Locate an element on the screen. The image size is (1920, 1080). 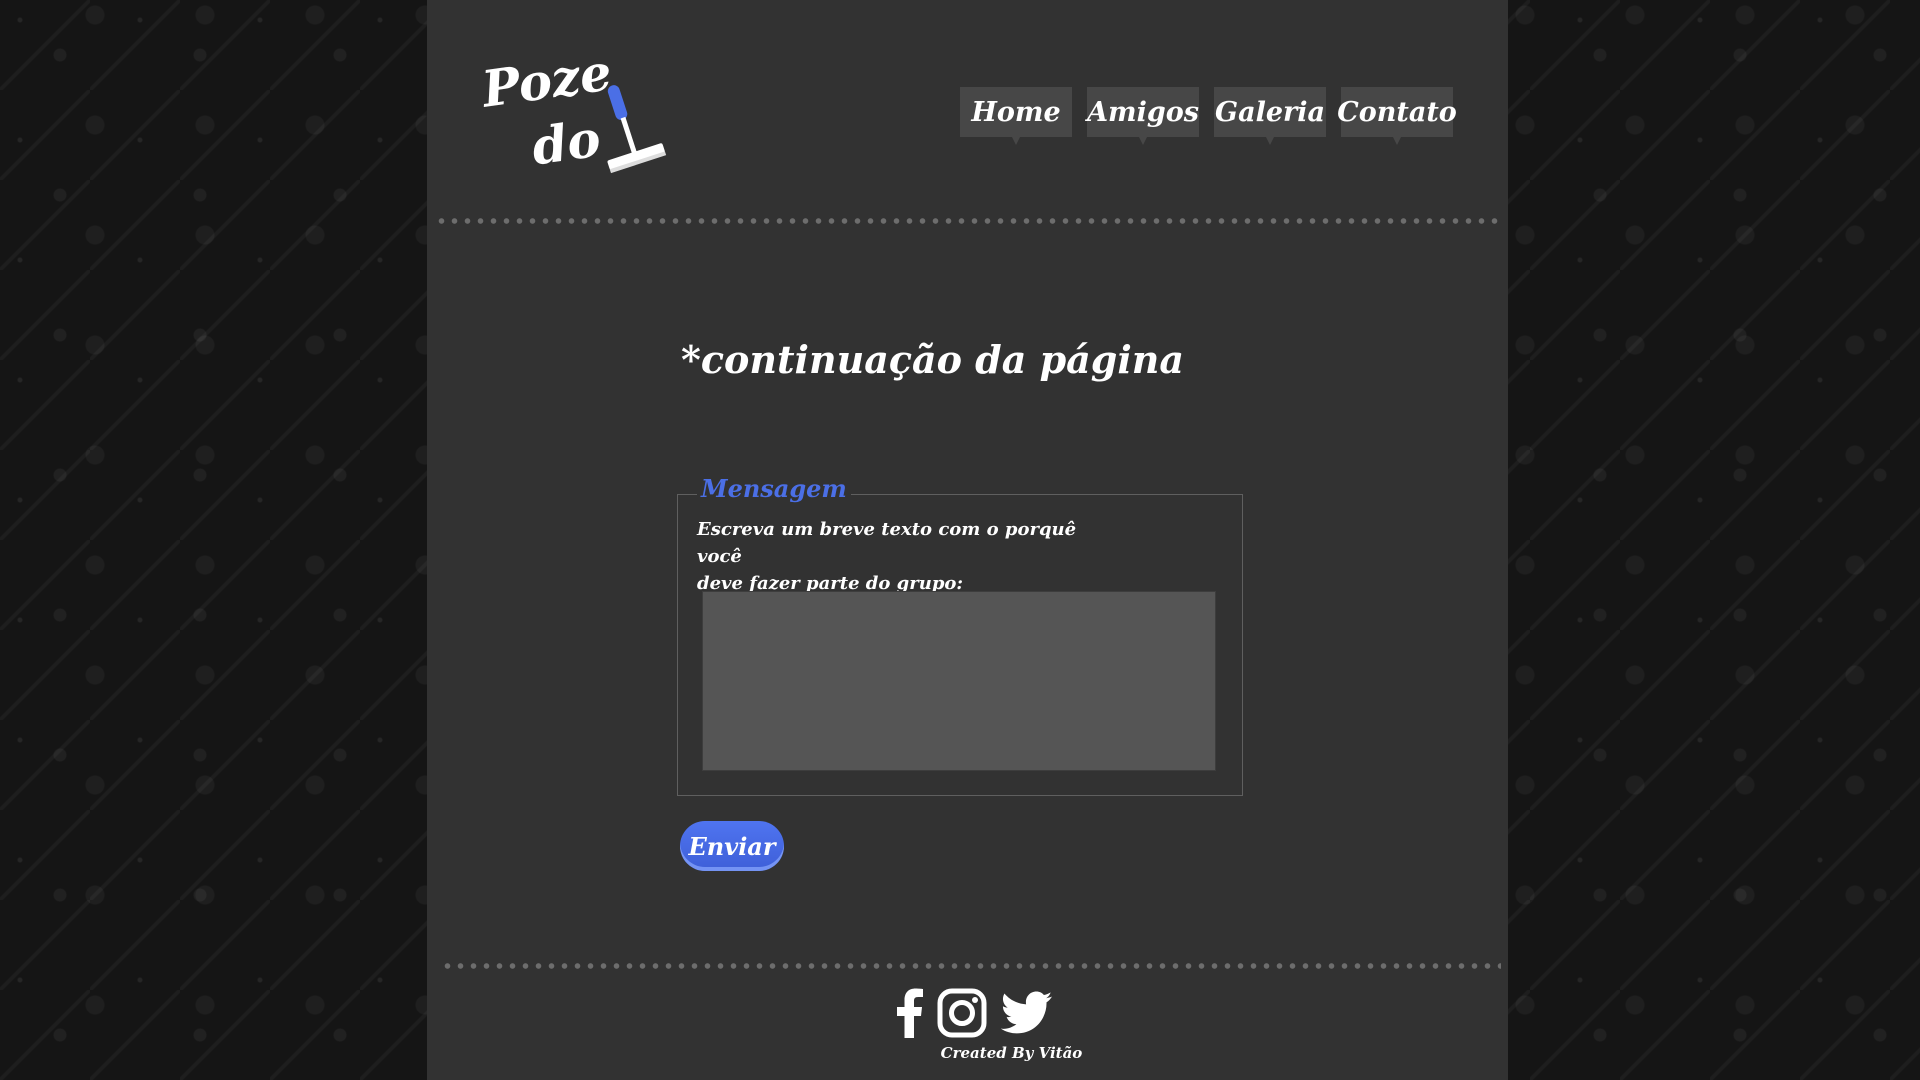
instagram-link is located at coordinates (962, 1015).